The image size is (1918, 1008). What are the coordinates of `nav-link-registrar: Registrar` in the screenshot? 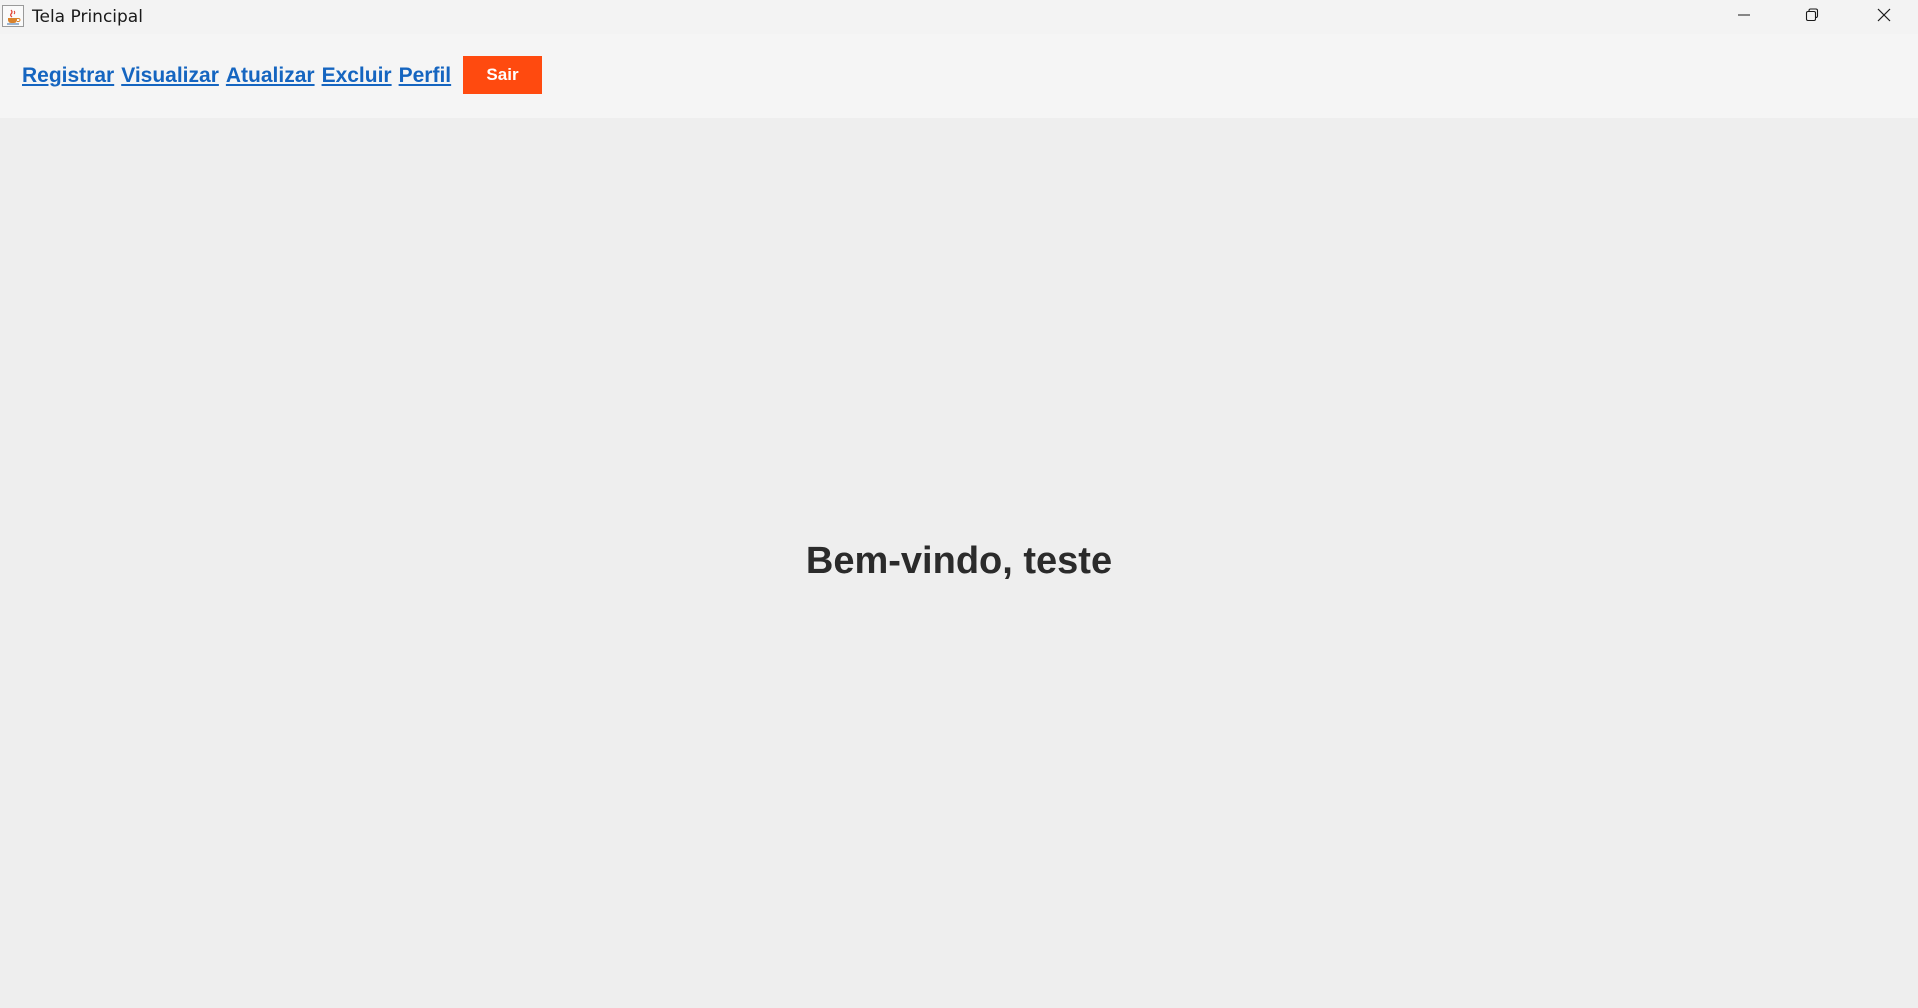 It's located at (68, 76).